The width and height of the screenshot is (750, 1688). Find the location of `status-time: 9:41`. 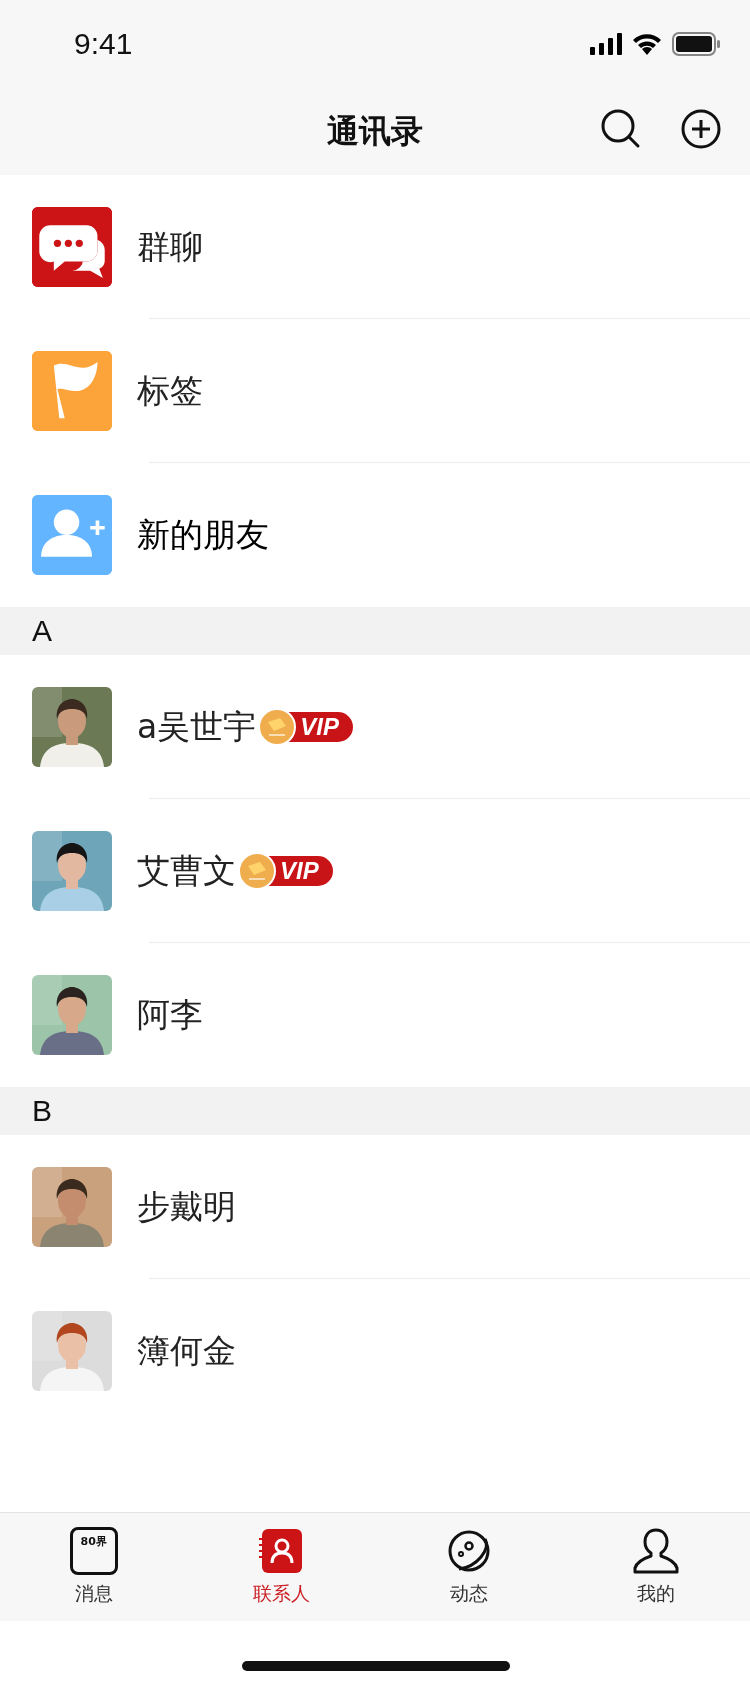

status-time: 9:41 is located at coordinates (104, 44).